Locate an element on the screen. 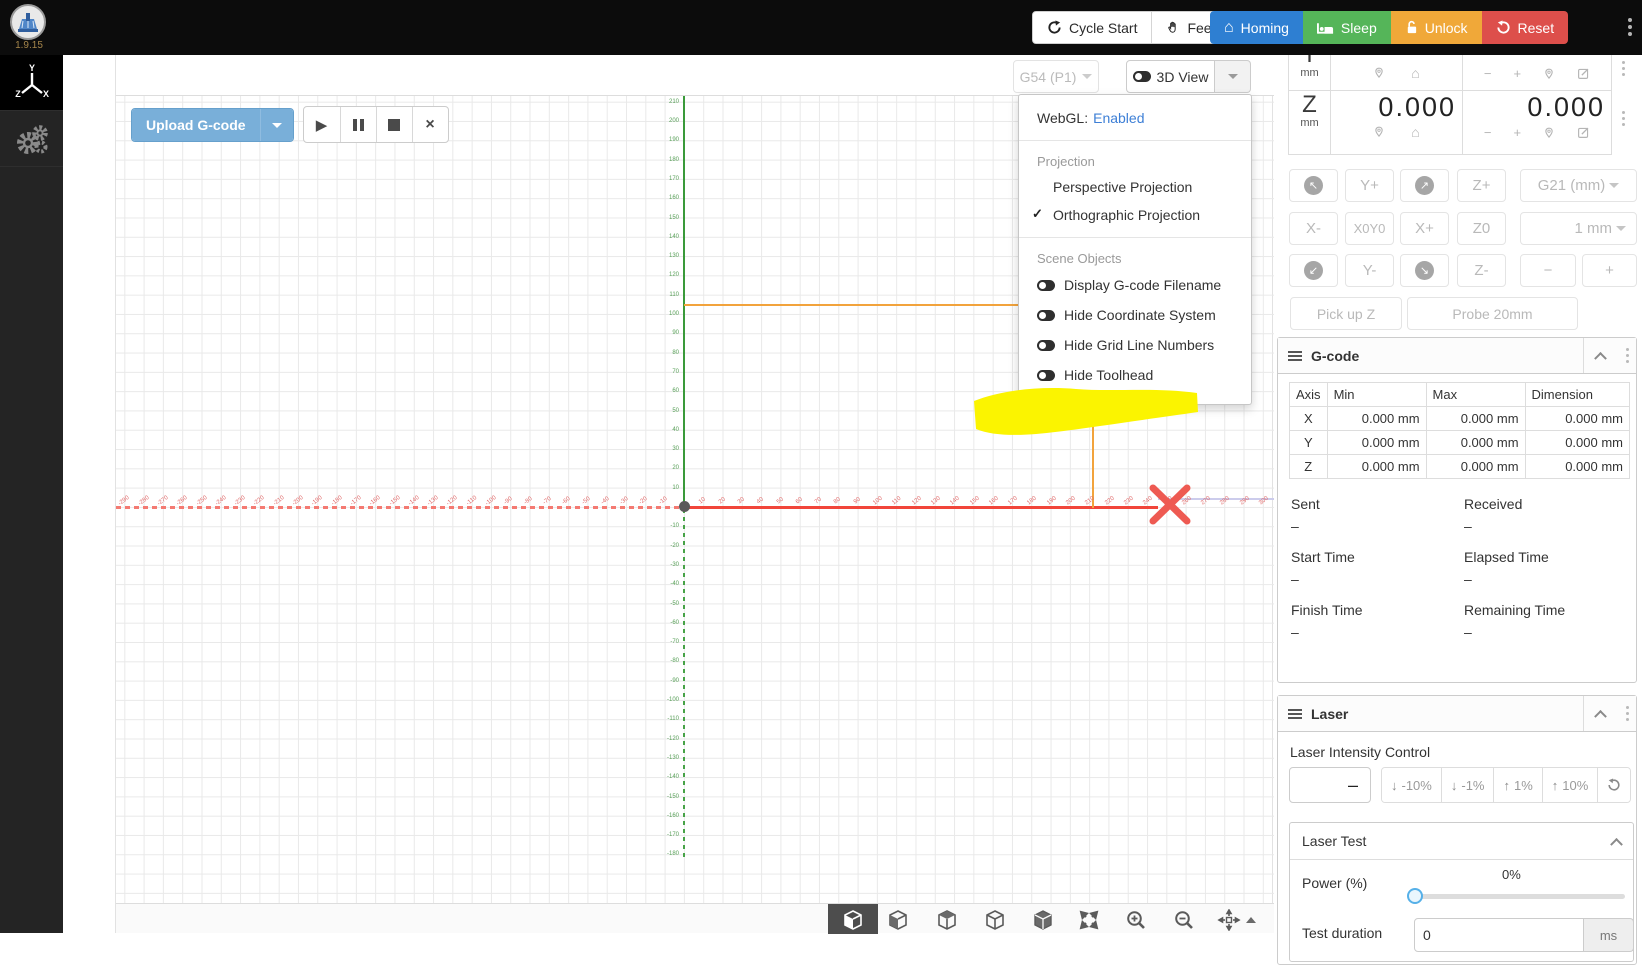  laser-plus-1-button: ↑ 1% is located at coordinates (1517, 785).